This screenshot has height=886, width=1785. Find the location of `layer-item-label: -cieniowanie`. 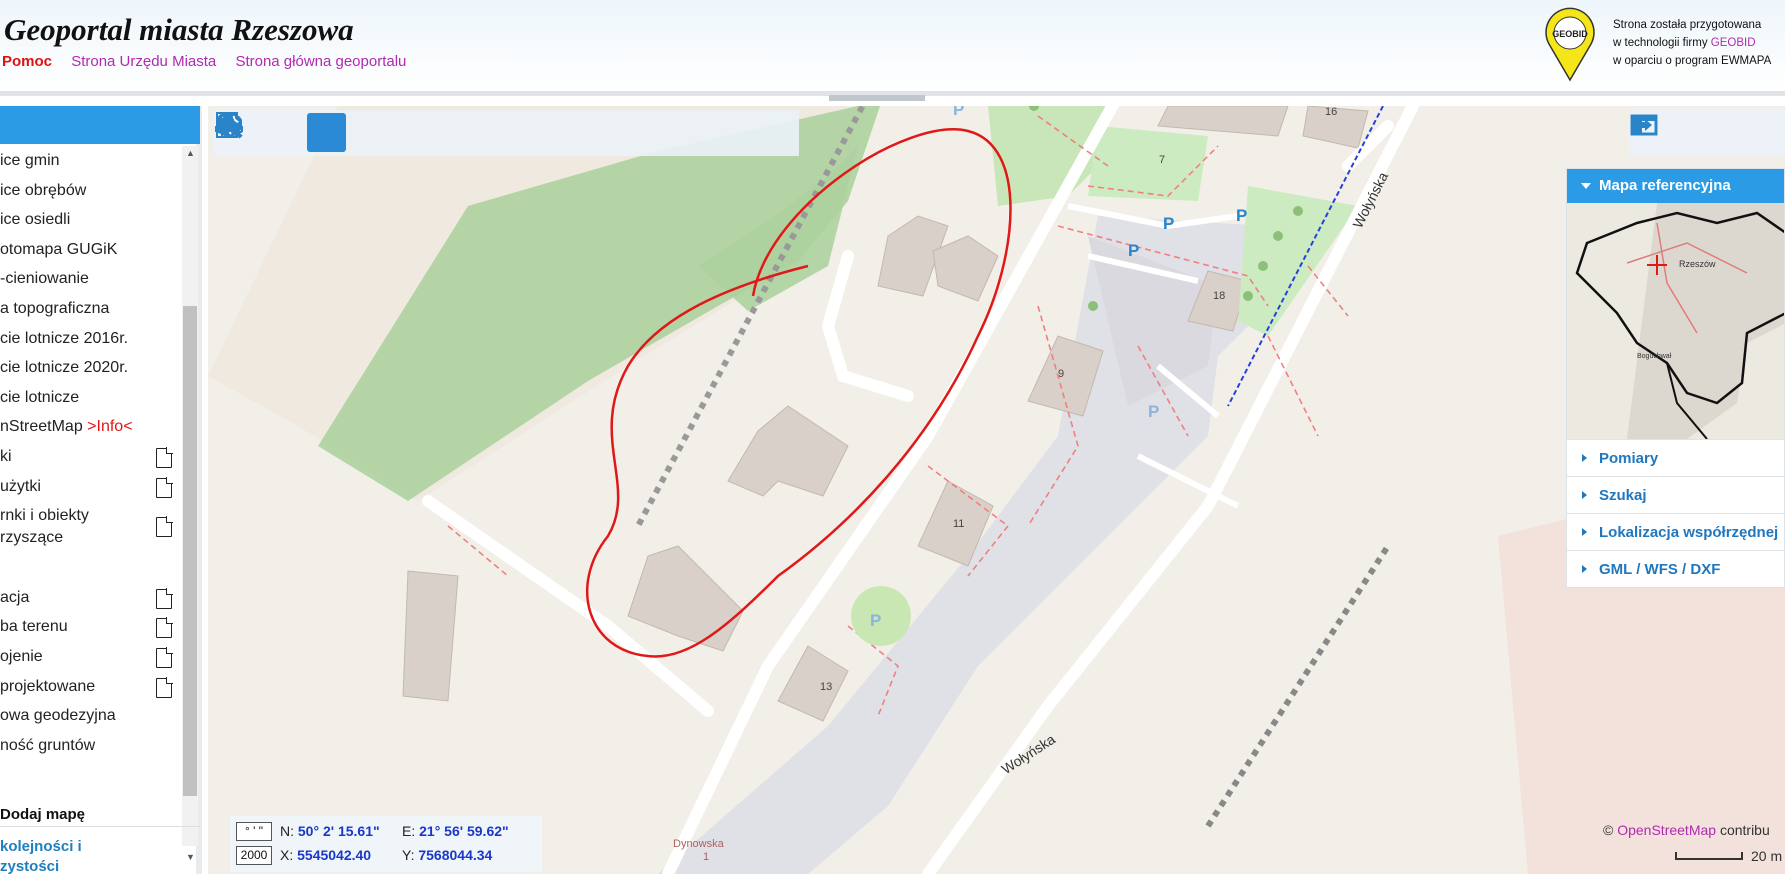

layer-item-label: -cieniowanie is located at coordinates (44, 279).